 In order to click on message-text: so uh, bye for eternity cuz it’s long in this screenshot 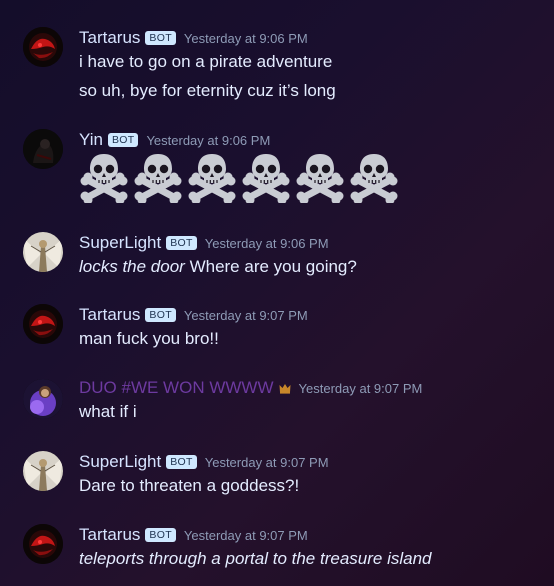, I will do `click(207, 90)`.